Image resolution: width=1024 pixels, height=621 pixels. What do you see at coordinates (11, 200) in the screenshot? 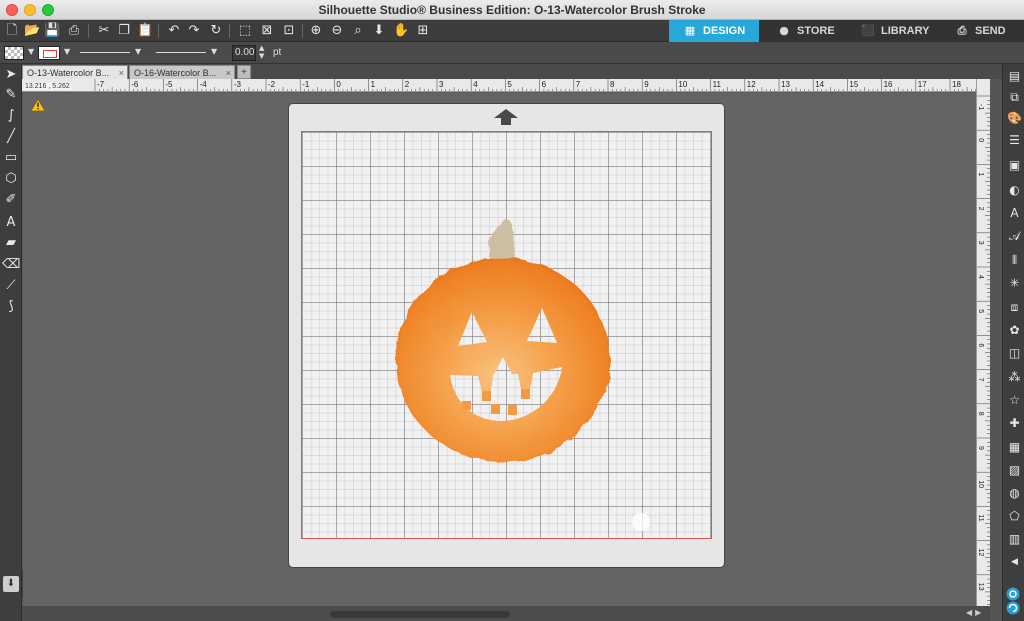
I see `draw-tool-icon: ✐` at bounding box center [11, 200].